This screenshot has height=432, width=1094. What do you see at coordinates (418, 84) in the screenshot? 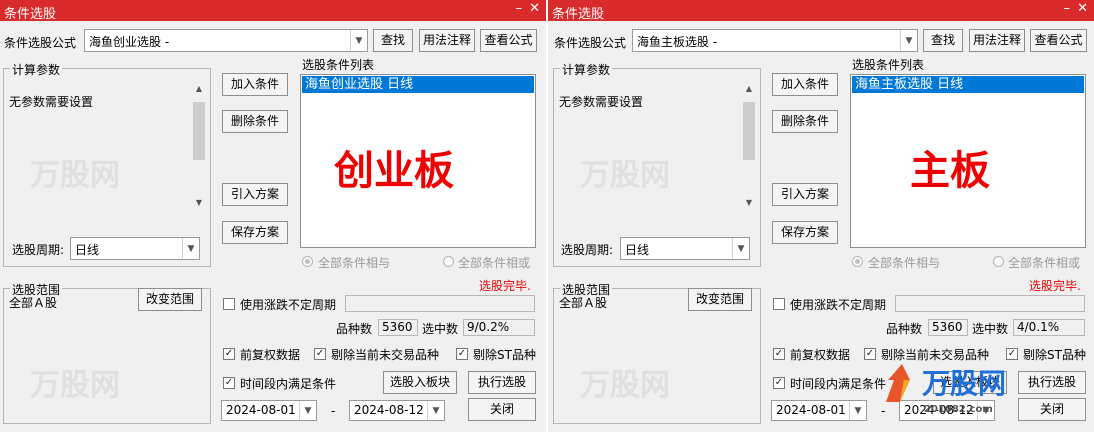
I see `condition-list-item: 海鱼创业选股 日线` at bounding box center [418, 84].